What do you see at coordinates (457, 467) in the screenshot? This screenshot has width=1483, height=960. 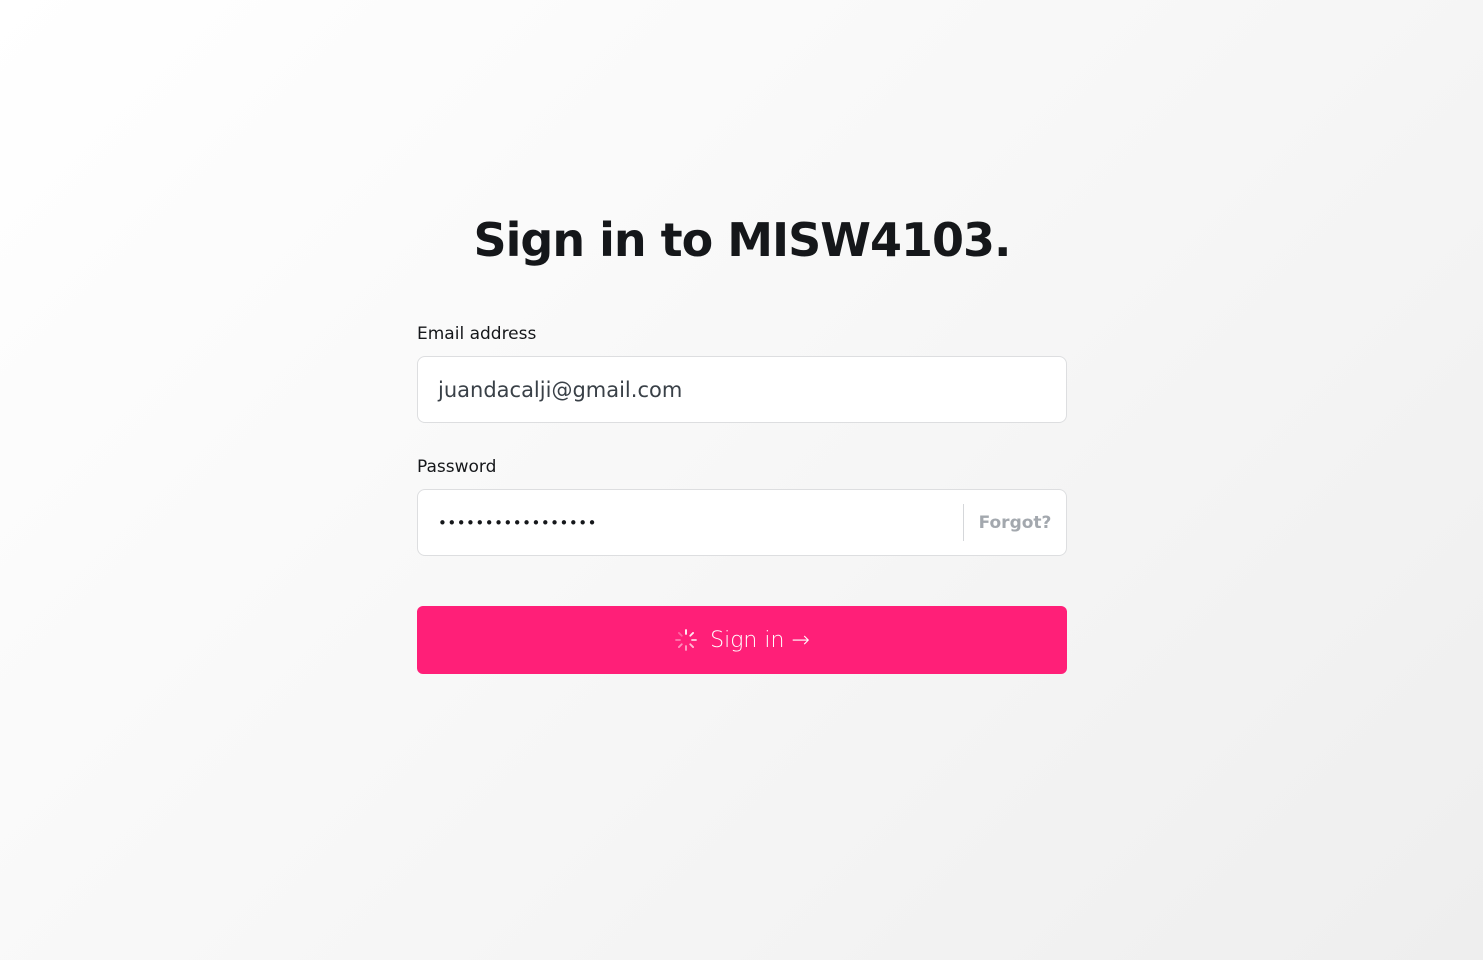 I see `password-label: Password` at bounding box center [457, 467].